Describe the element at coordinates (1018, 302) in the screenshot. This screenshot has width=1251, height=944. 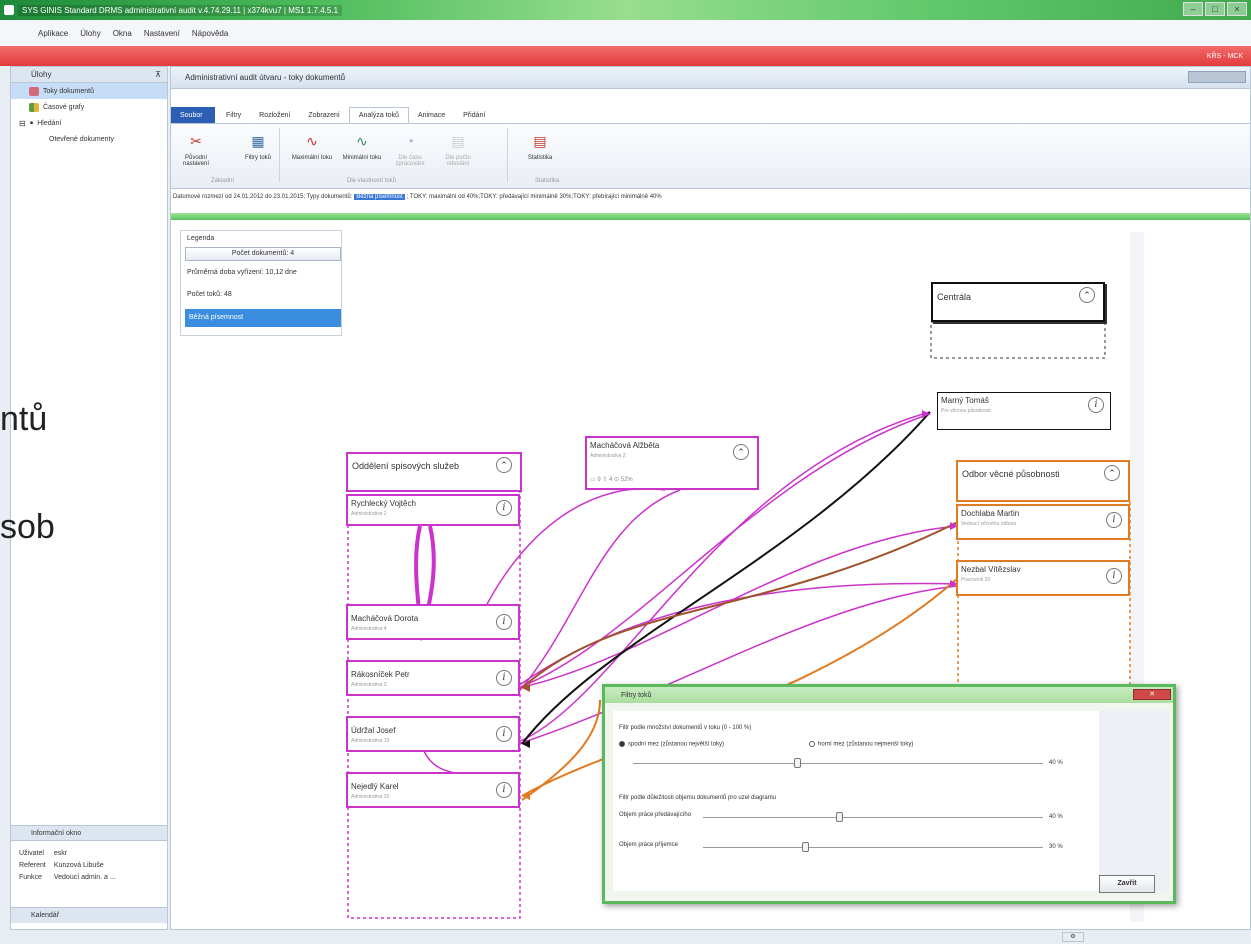
I see `group-centrala: Centrála ⌃` at that location.